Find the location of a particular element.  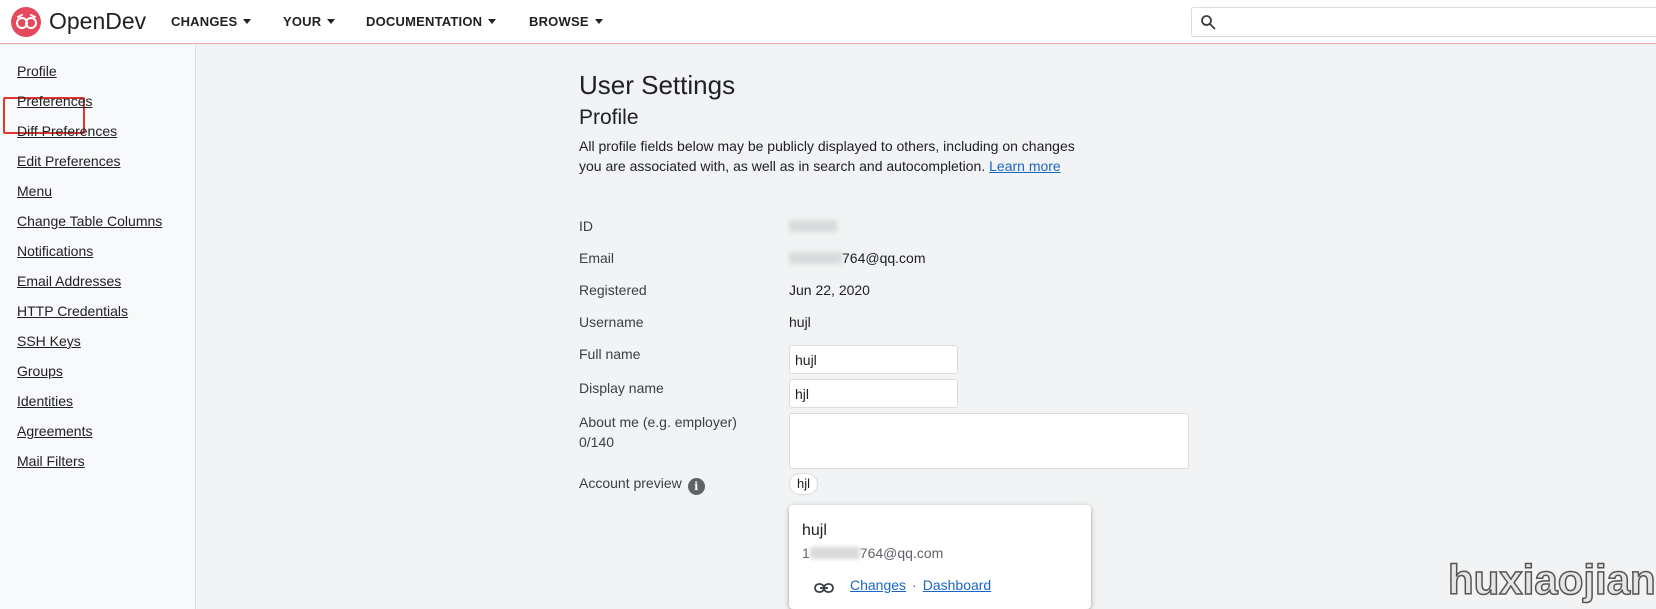

id-value-redacted is located at coordinates (813, 226).